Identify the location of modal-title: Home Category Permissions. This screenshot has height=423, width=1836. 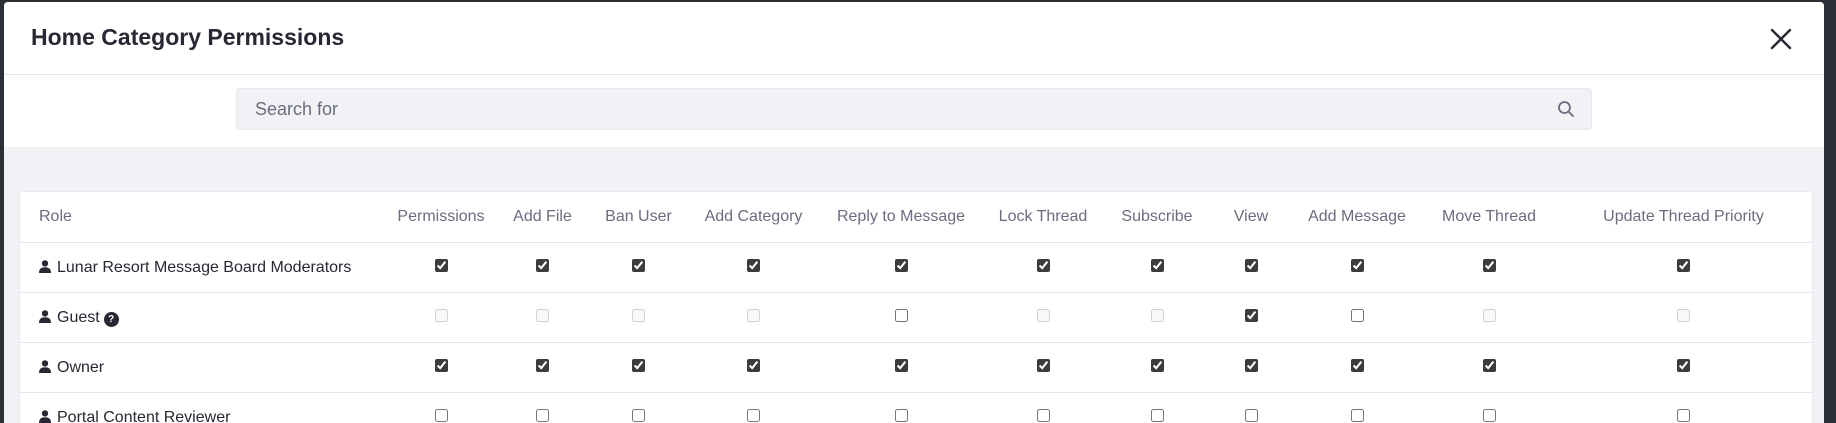
(188, 37).